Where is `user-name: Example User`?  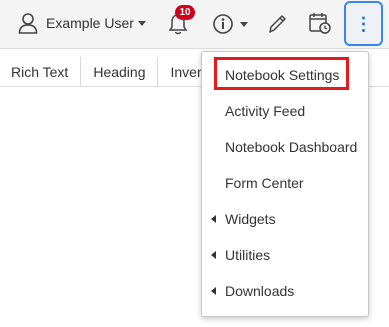
user-name: Example User is located at coordinates (90, 23).